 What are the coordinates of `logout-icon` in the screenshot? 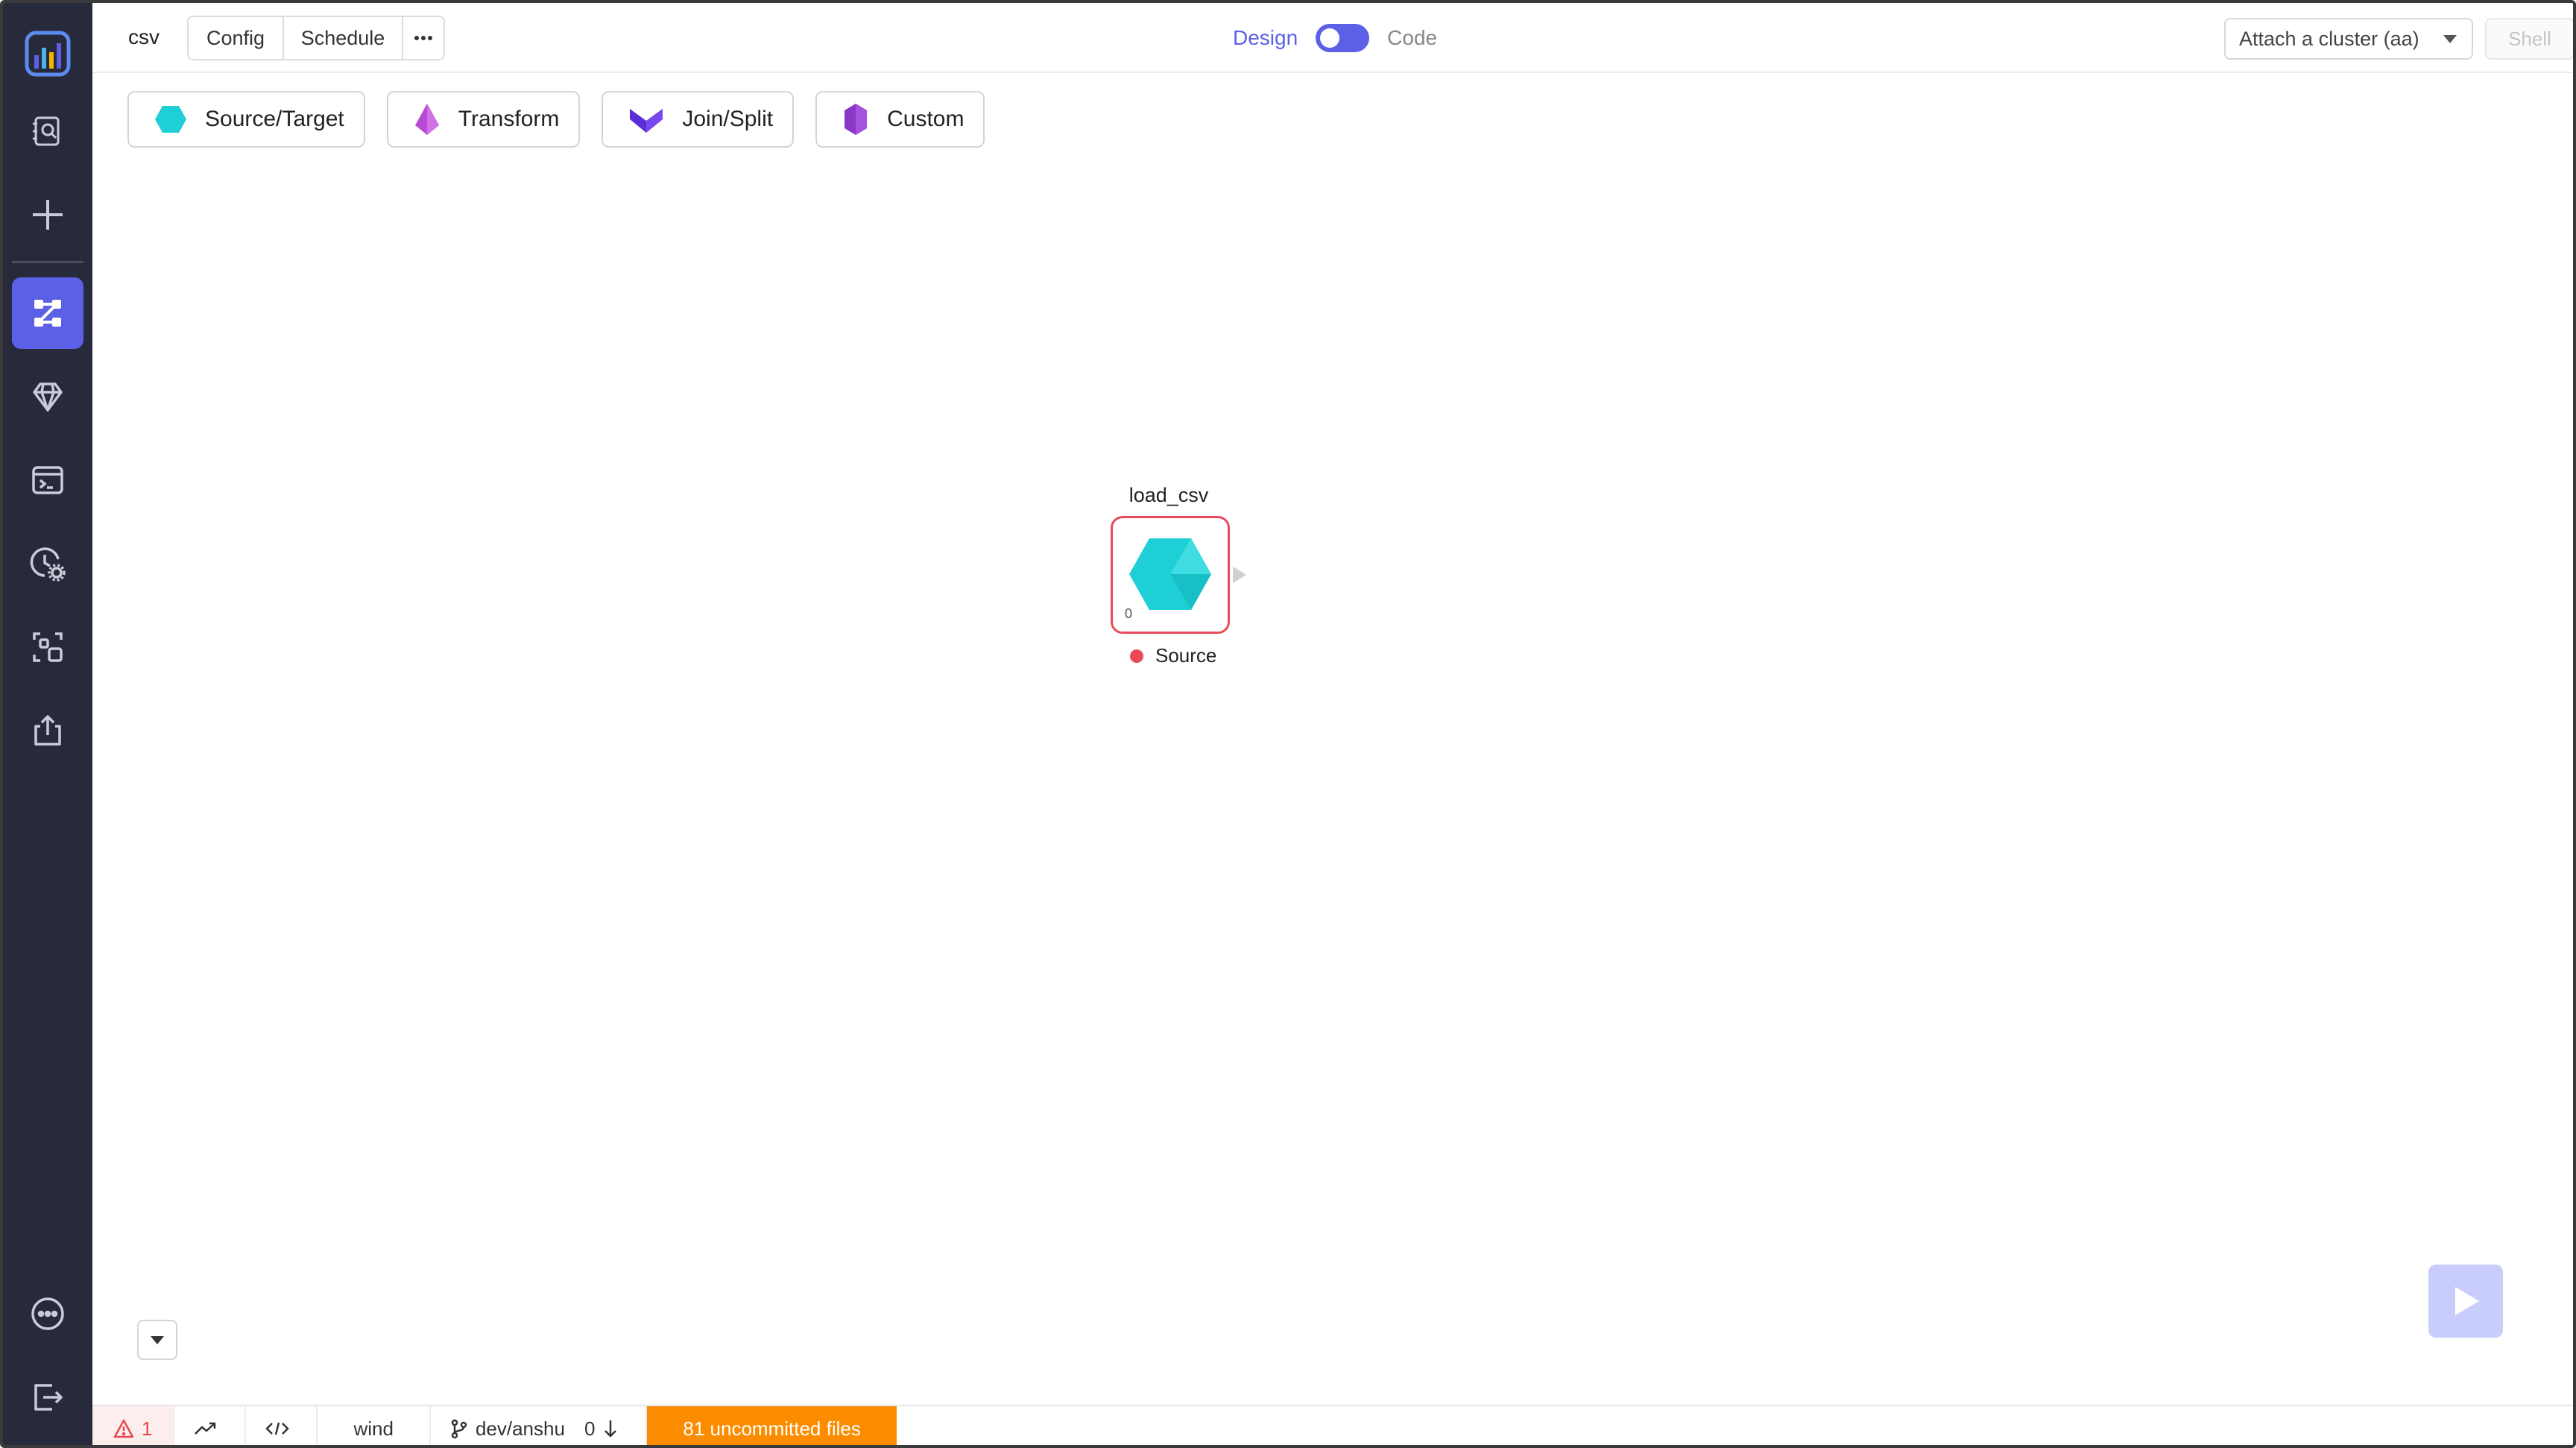 It's located at (47, 1397).